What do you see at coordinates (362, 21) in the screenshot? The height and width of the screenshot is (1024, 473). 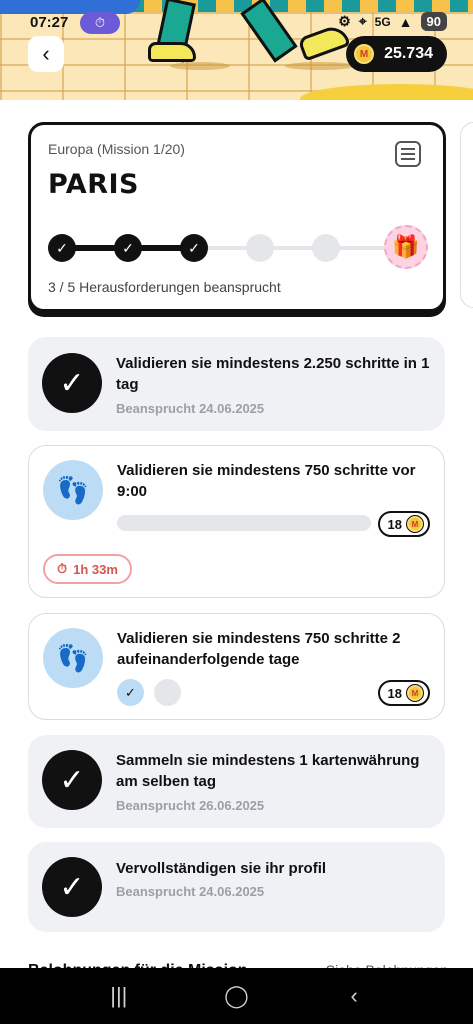 I see `location-icon: ⌖` at bounding box center [362, 21].